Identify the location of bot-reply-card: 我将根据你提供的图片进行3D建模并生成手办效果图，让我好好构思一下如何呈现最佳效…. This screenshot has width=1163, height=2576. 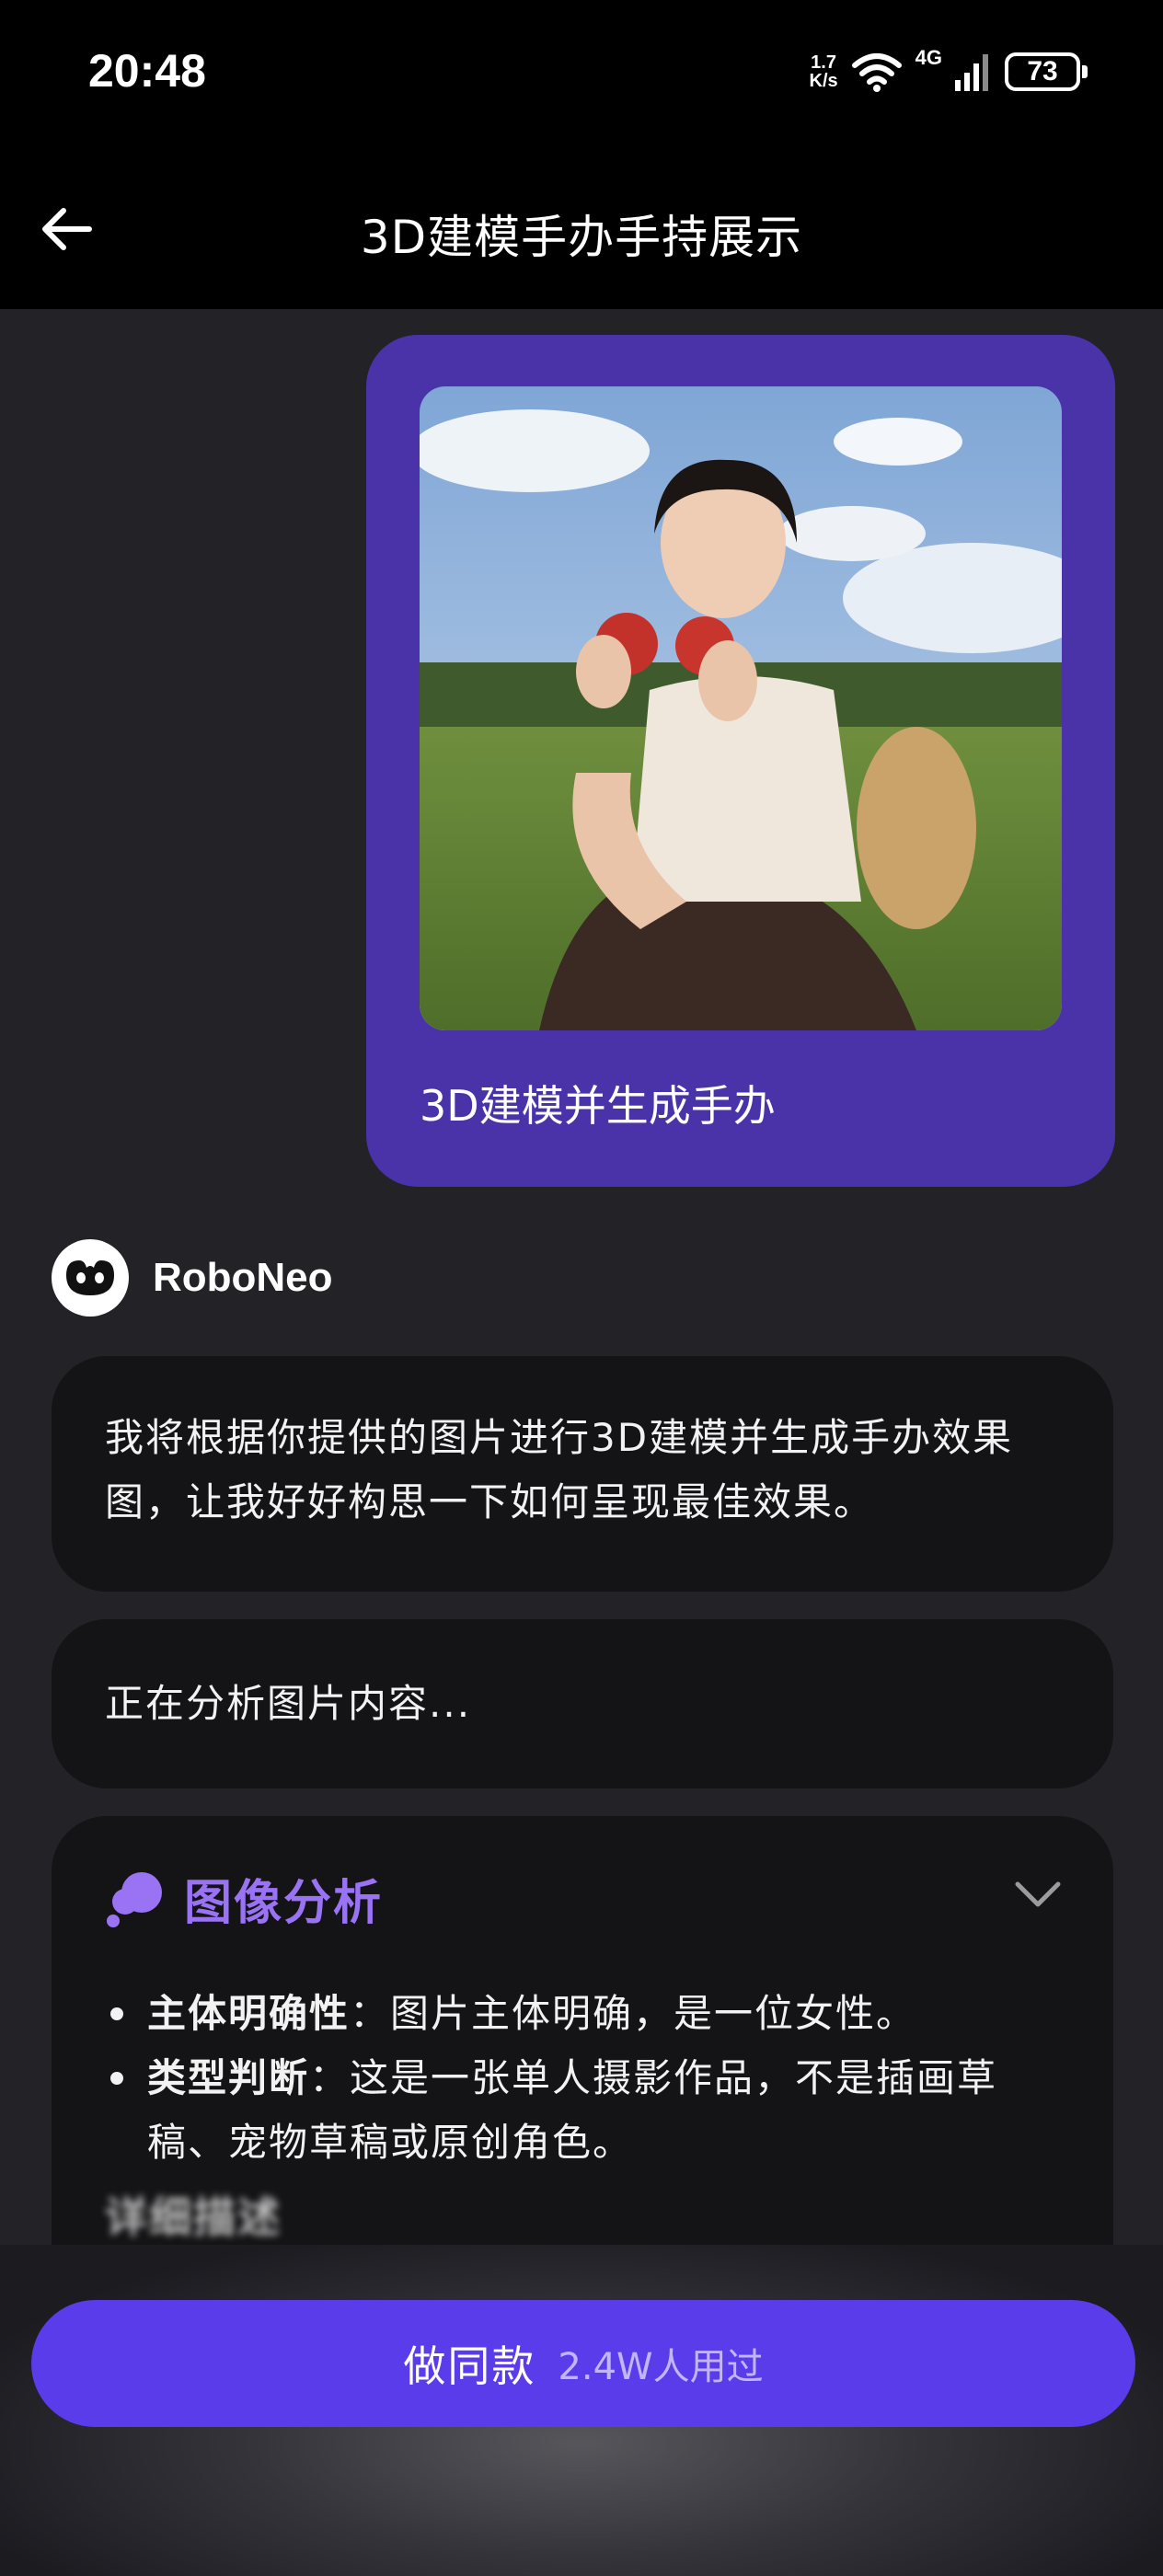
(582, 1474).